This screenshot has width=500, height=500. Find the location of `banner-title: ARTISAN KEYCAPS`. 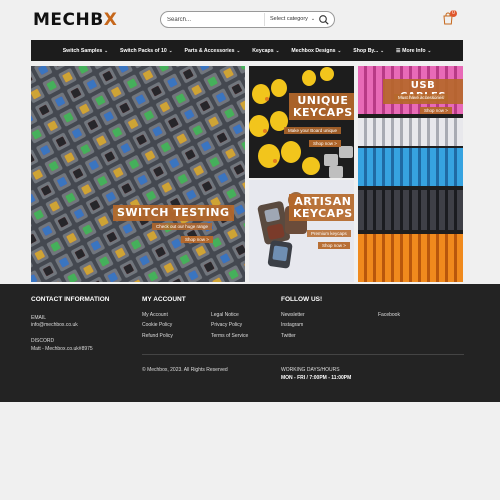

banner-title: ARTISAN KEYCAPS is located at coordinates (321, 208).